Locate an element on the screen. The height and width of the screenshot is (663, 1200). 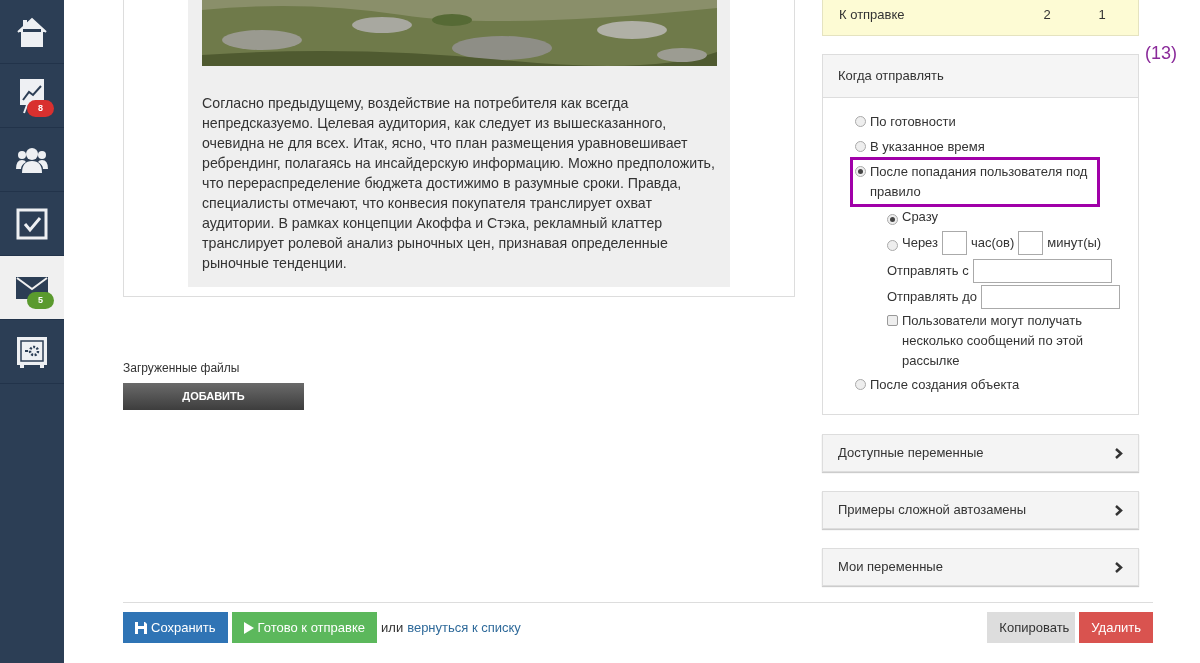
checkbox-label: Пользователи могут получать несколько сообщений по этой рассылке is located at coordinates (993, 341).